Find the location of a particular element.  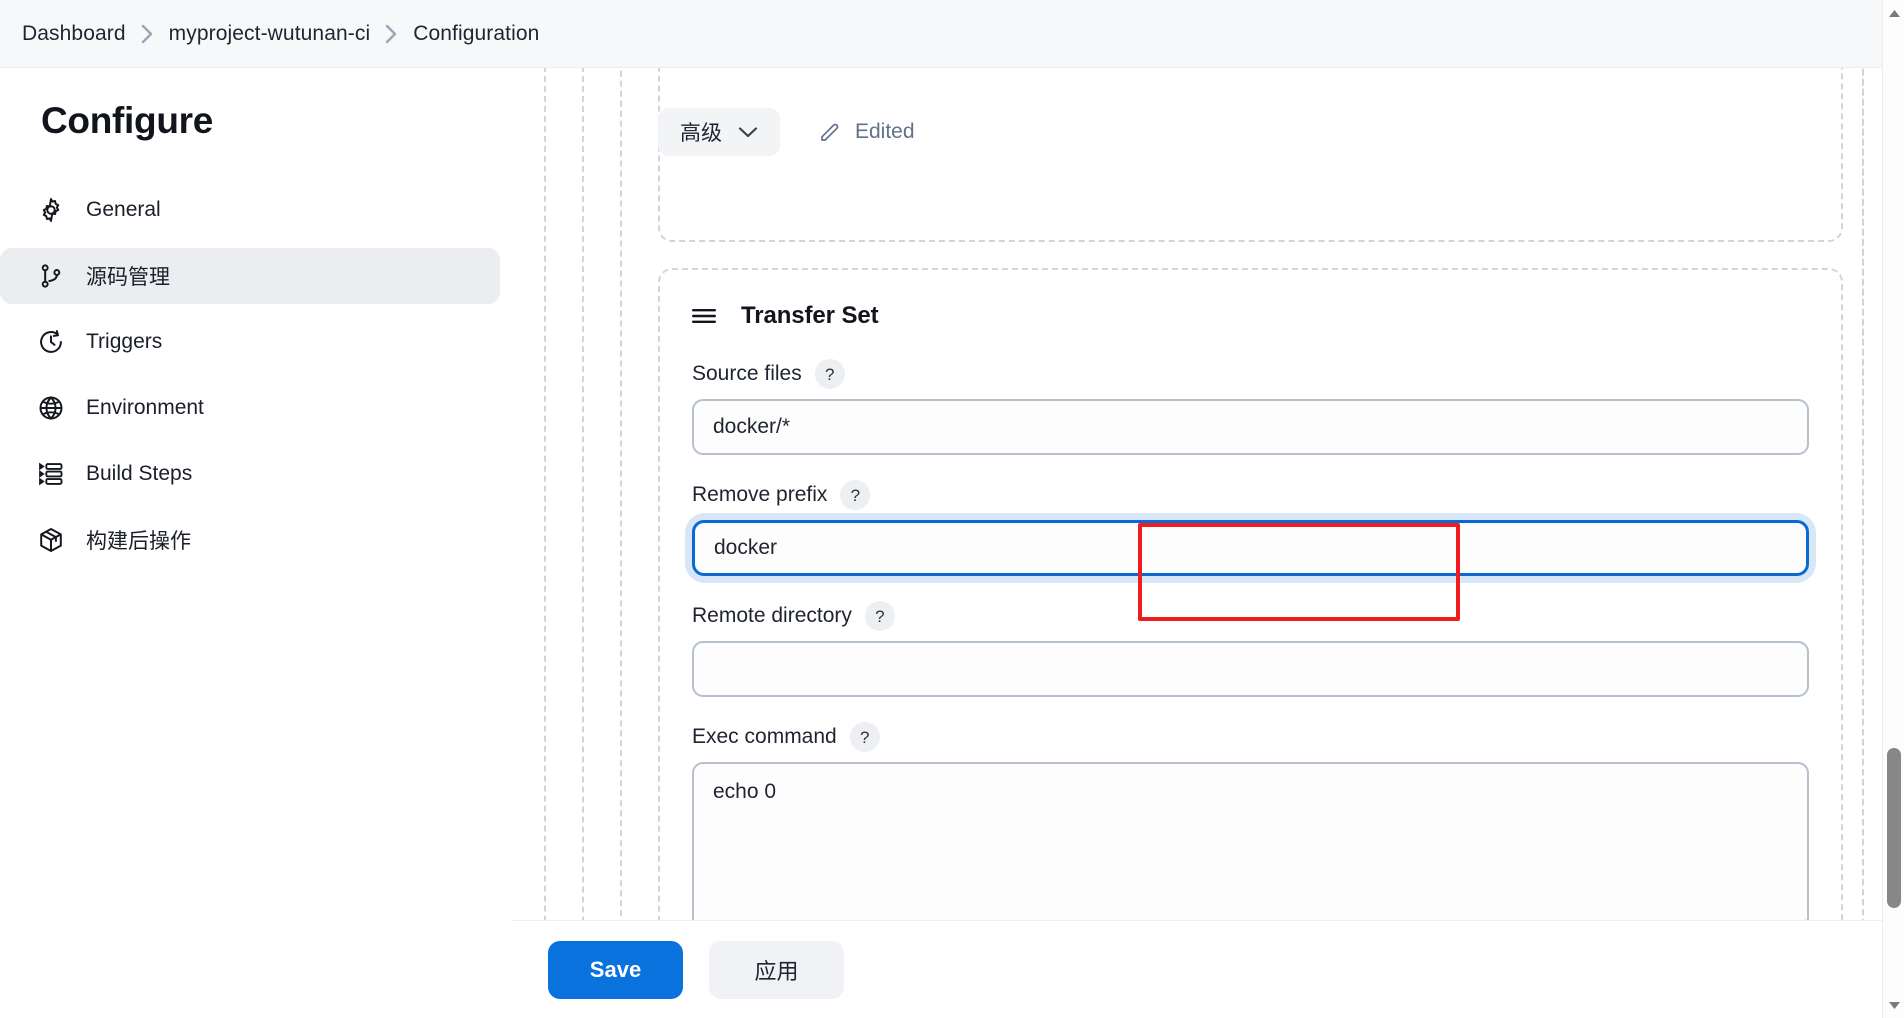

field-label-row: Remove prefix ? is located at coordinates (1250, 495).